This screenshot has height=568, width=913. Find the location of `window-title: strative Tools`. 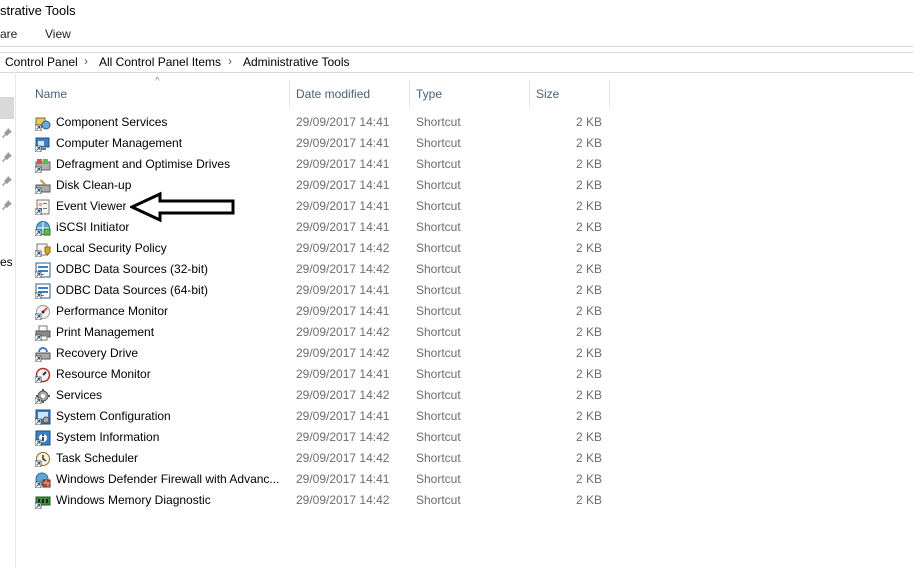

window-title: strative Tools is located at coordinates (38, 10).